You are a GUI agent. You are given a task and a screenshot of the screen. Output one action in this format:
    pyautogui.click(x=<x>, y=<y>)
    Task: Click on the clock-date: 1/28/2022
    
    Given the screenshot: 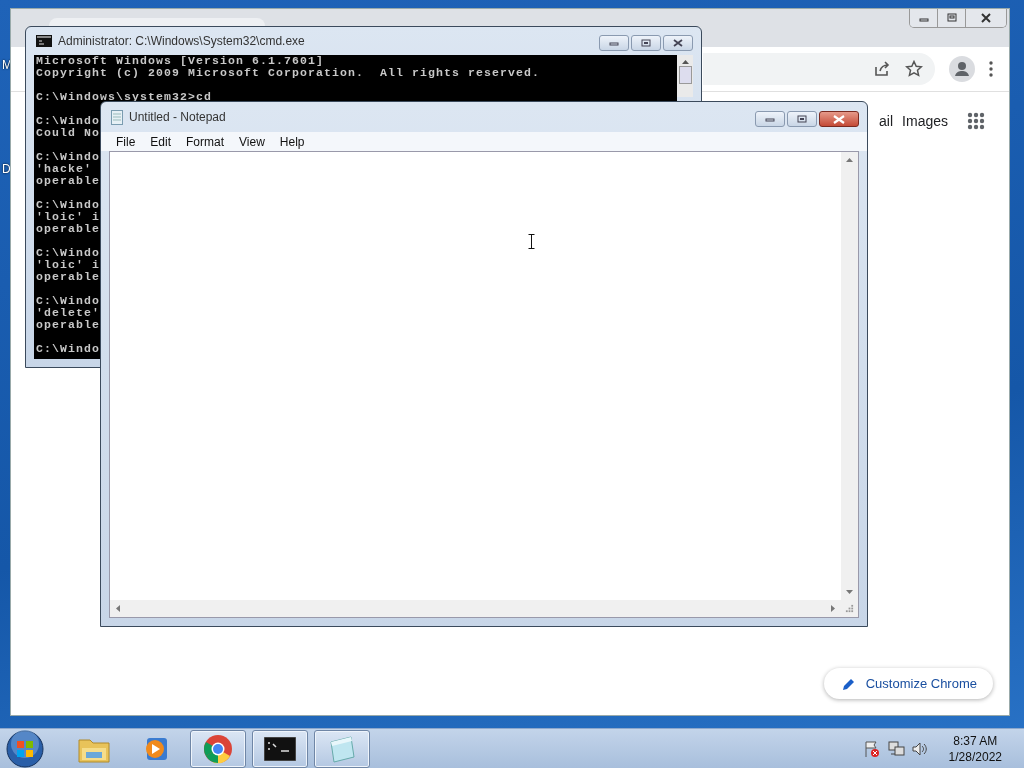 What is the action you would take?
    pyautogui.click(x=975, y=756)
    